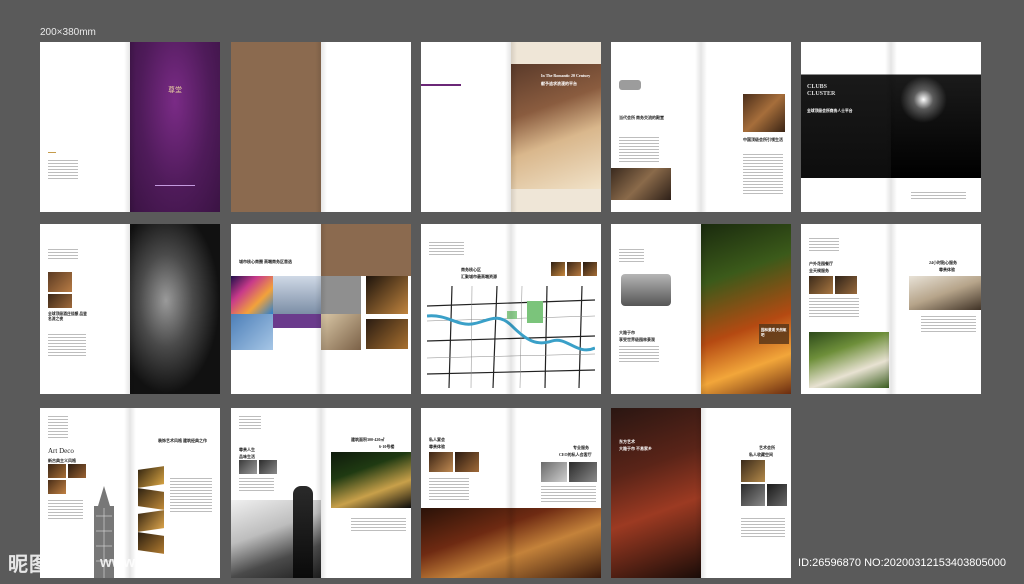  Describe the element at coordinates (581, 447) in the screenshot. I see `banquet-heading-right: 专业服务` at that location.